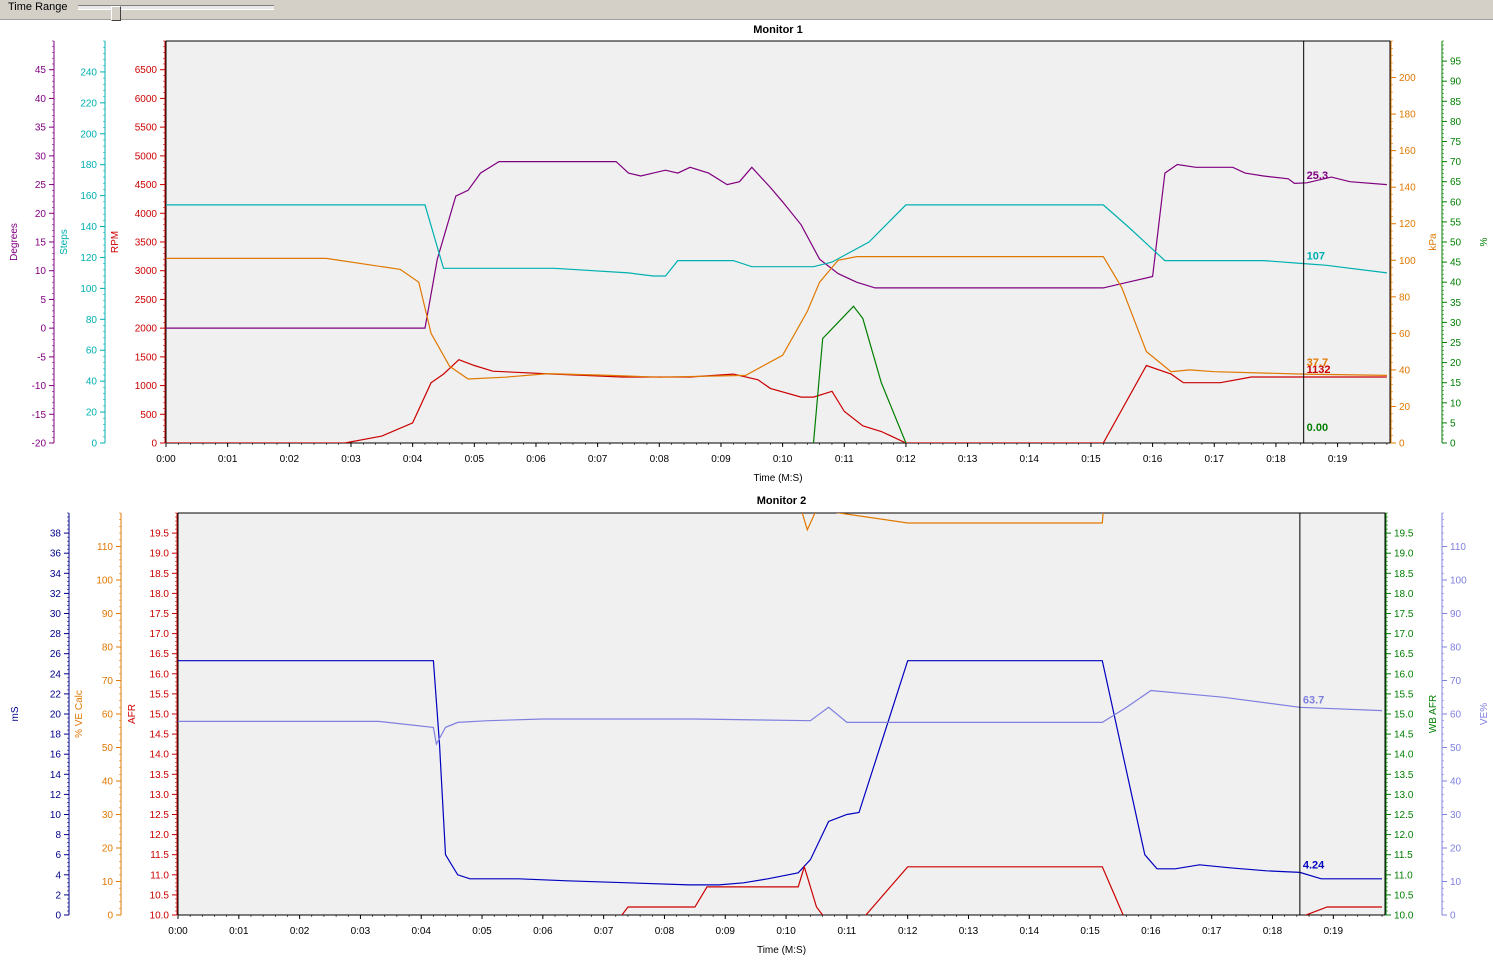  Describe the element at coordinates (1404, 574) in the screenshot. I see `y-tick-label: 18.5` at that location.